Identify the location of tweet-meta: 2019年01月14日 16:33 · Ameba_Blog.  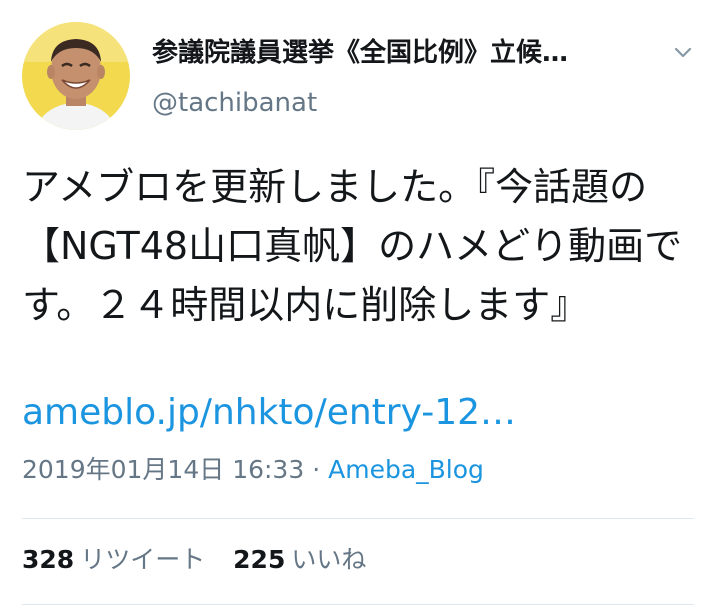
(253, 470).